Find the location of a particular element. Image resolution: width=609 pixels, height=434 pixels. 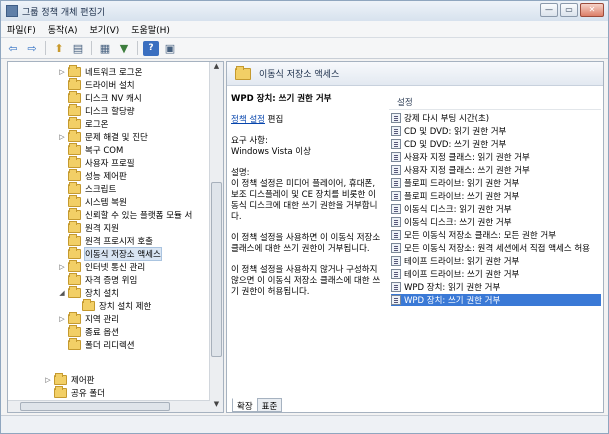

tree-vertical-scrollbar: ▲ ▼ is located at coordinates (216, 237).